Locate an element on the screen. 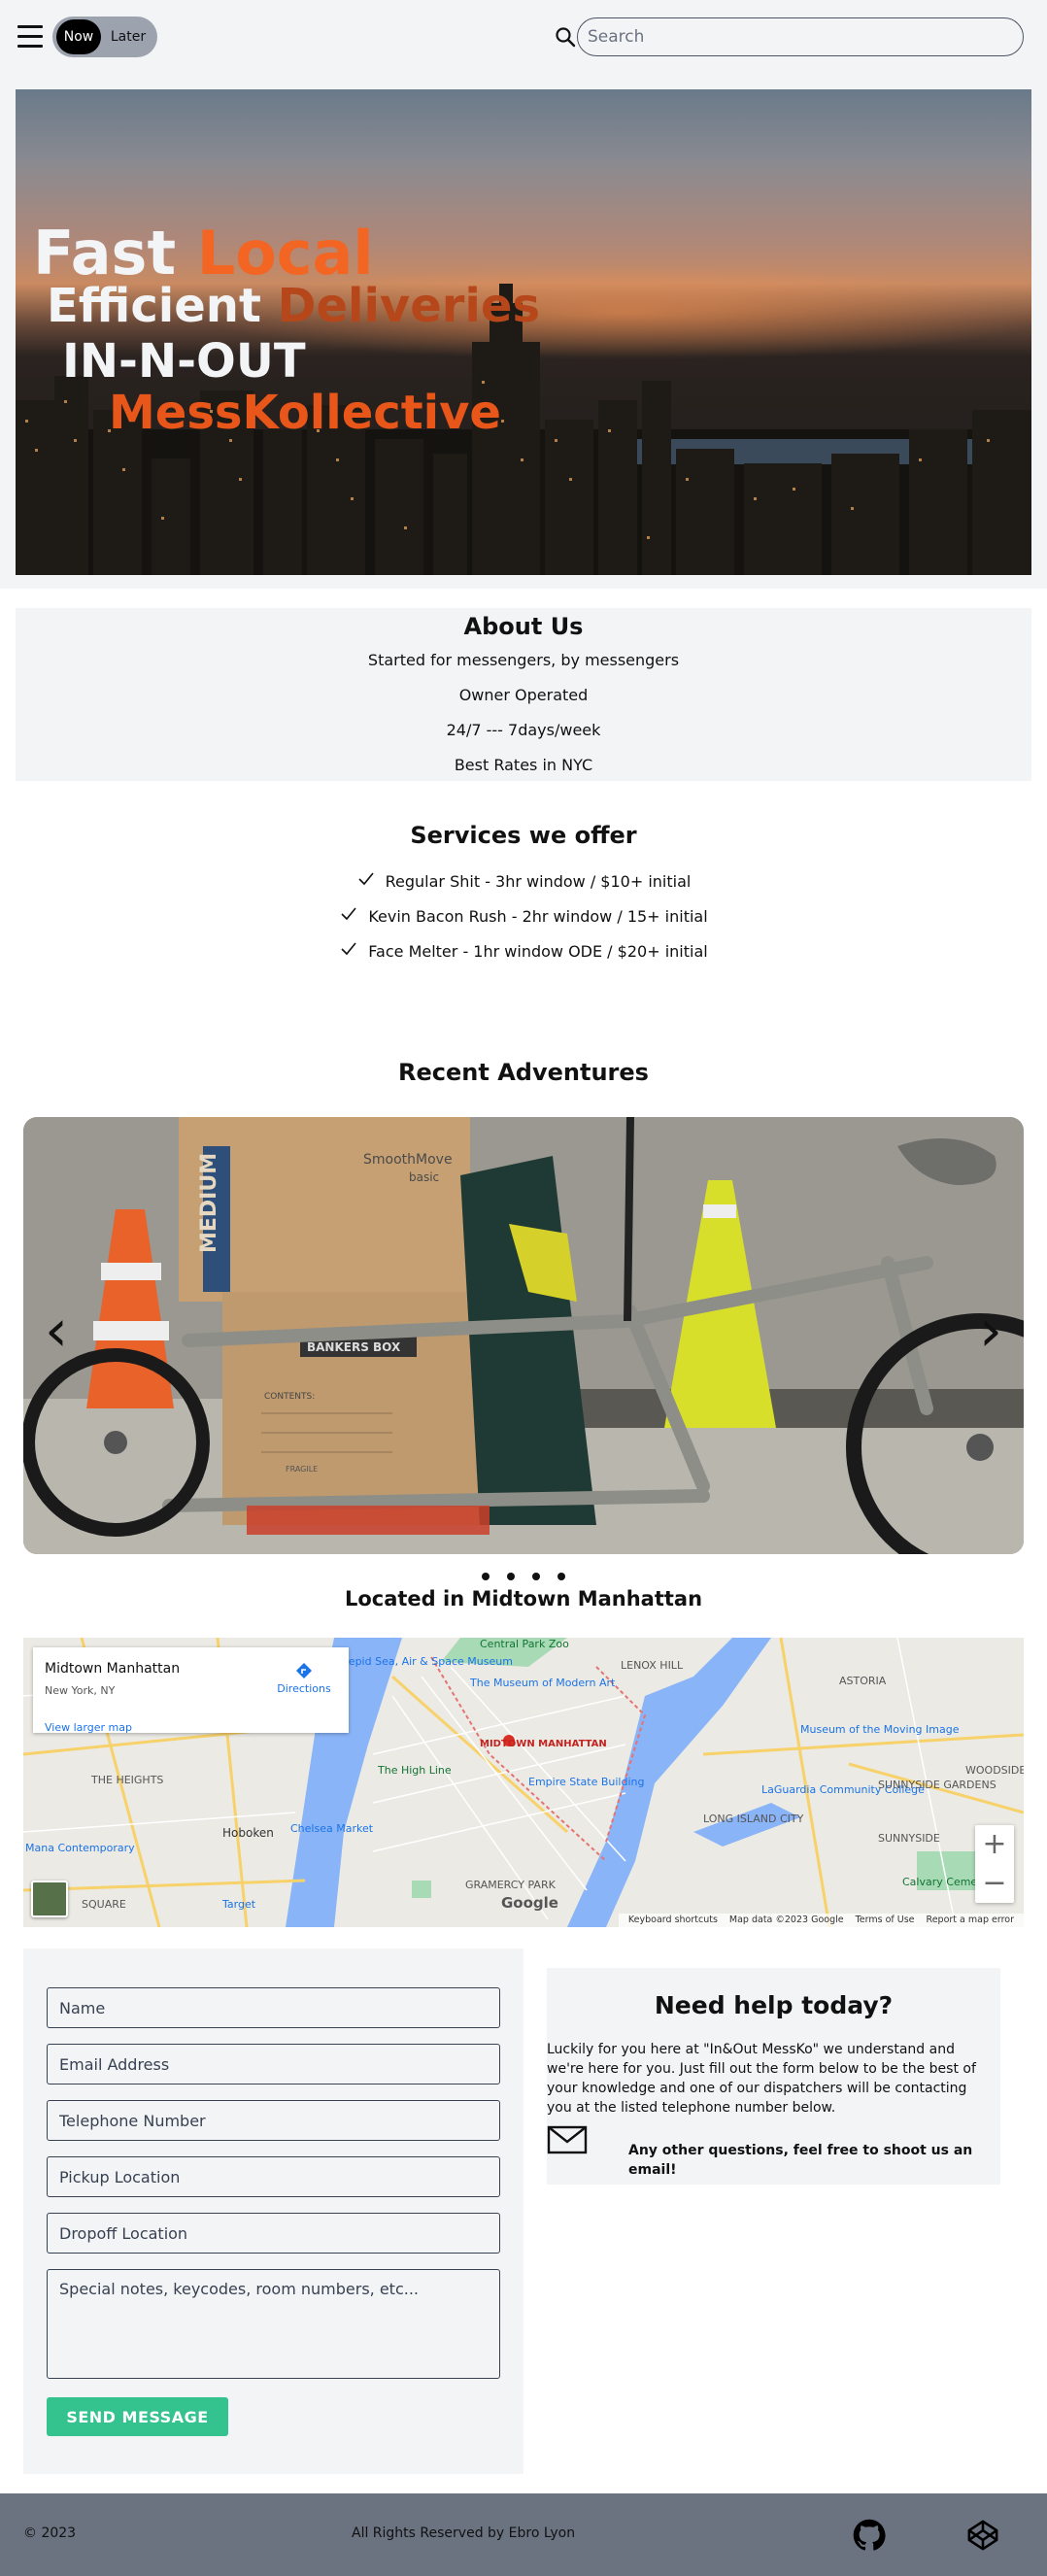 This screenshot has height=2576, width=1047. rights-text: All Rights Reserved by Ebro Lyon is located at coordinates (464, 2533).